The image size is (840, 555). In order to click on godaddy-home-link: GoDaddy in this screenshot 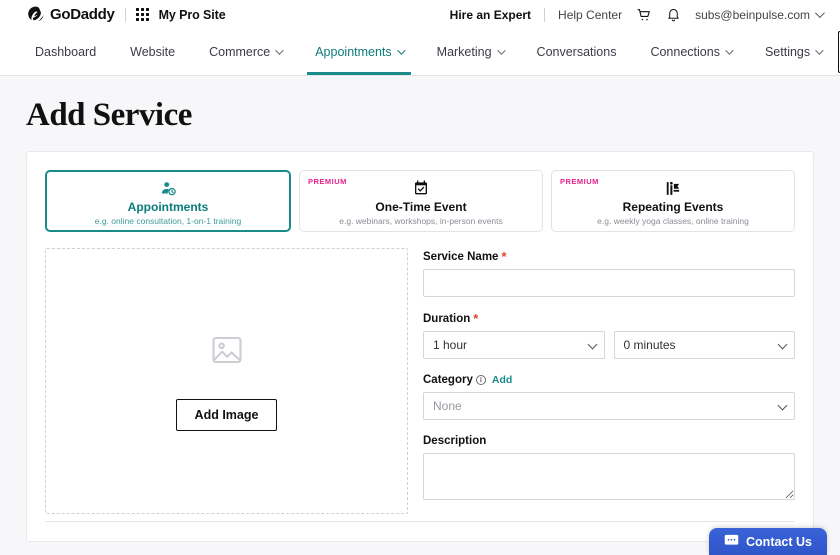, I will do `click(70, 14)`.